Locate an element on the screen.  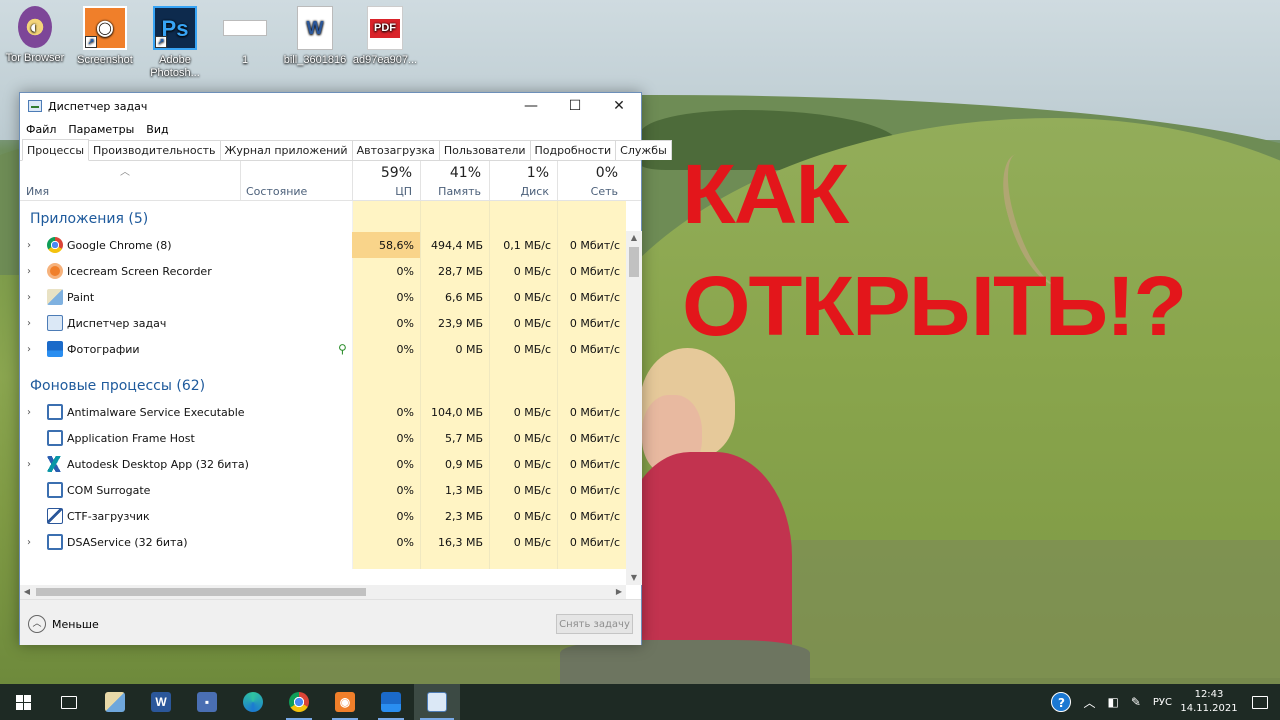
start-button is located at coordinates (23, 702).